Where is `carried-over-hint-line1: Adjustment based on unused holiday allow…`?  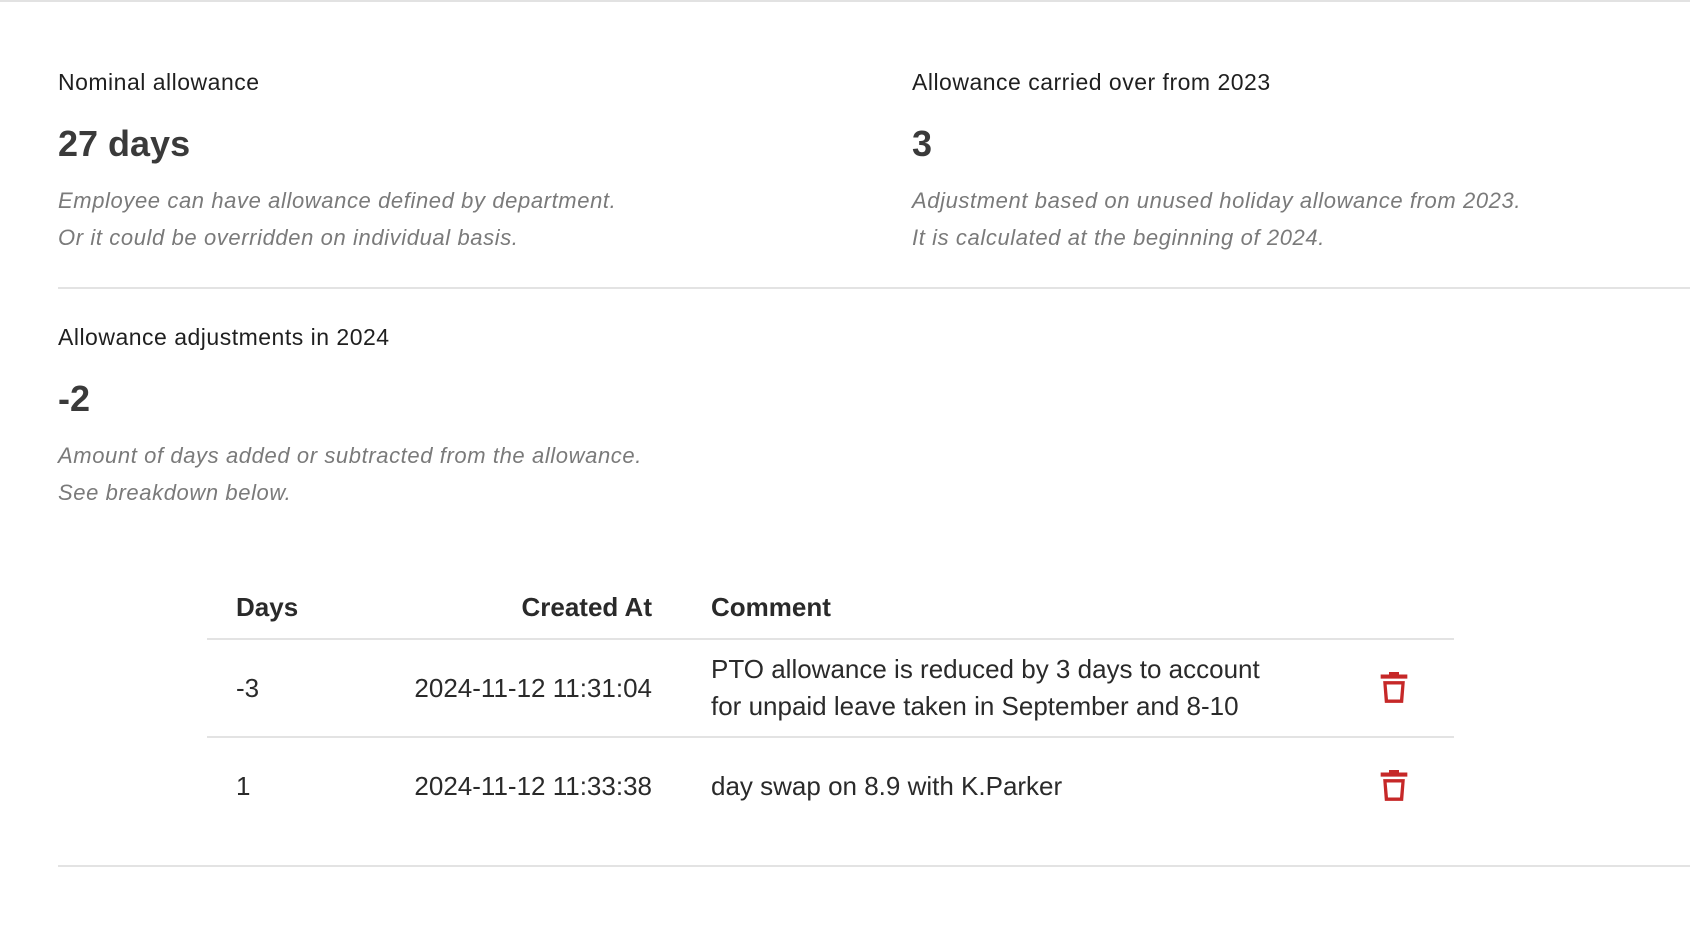
carried-over-hint-line1: Adjustment based on unused holiday allow… is located at coordinates (1217, 200).